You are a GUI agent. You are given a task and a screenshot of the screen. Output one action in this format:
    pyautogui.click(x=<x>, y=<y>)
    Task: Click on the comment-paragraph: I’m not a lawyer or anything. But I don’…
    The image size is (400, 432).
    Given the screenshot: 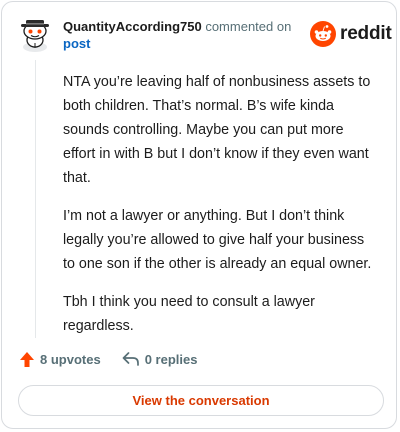 What is the action you would take?
    pyautogui.click(x=217, y=240)
    